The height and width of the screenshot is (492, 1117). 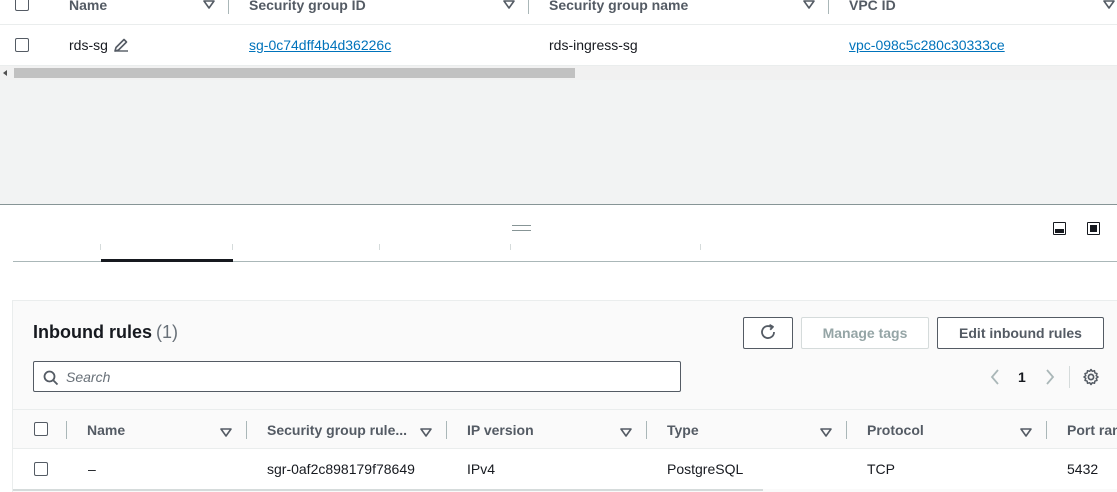 I want to click on vpc-id-link: vpc-098c5c280c30333ce, so click(x=927, y=45).